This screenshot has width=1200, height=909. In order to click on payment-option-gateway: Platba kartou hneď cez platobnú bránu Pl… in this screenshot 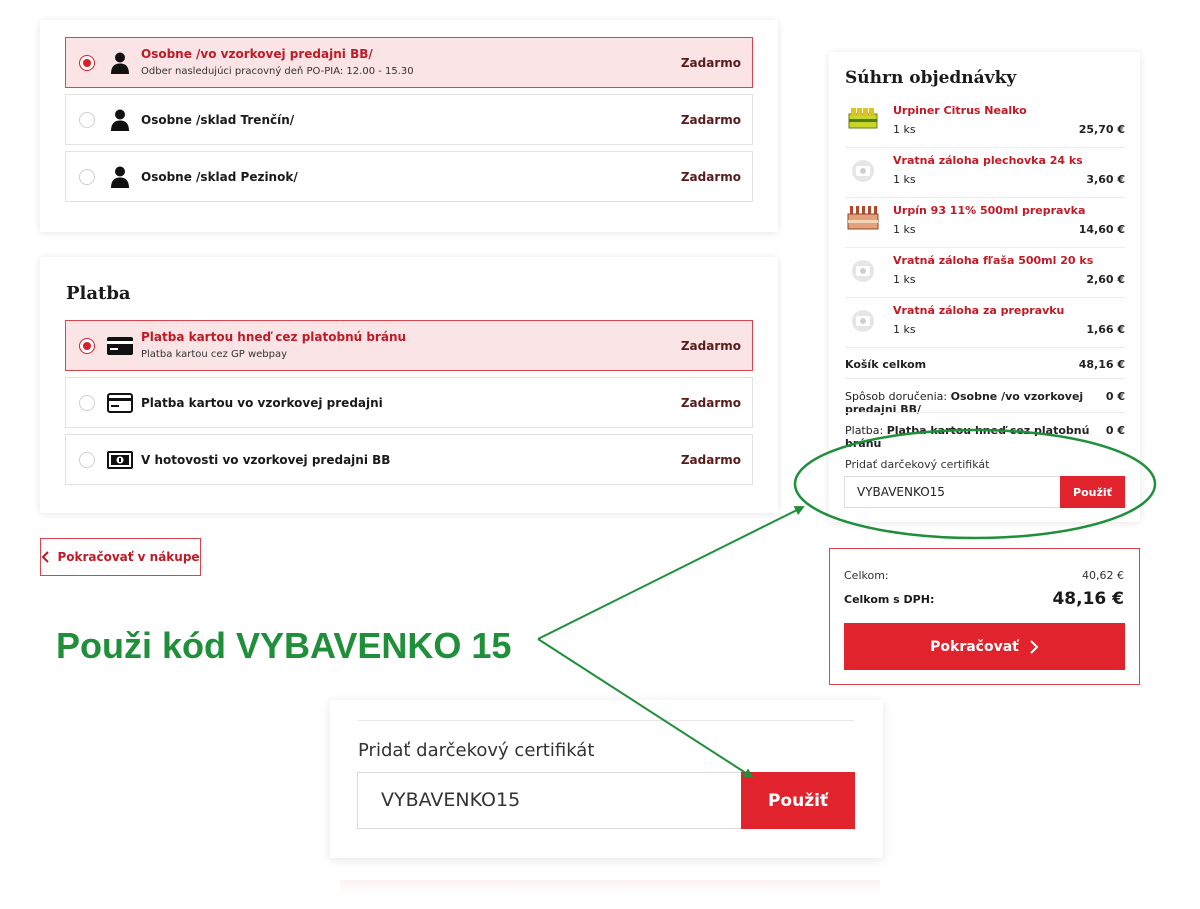, I will do `click(409, 345)`.